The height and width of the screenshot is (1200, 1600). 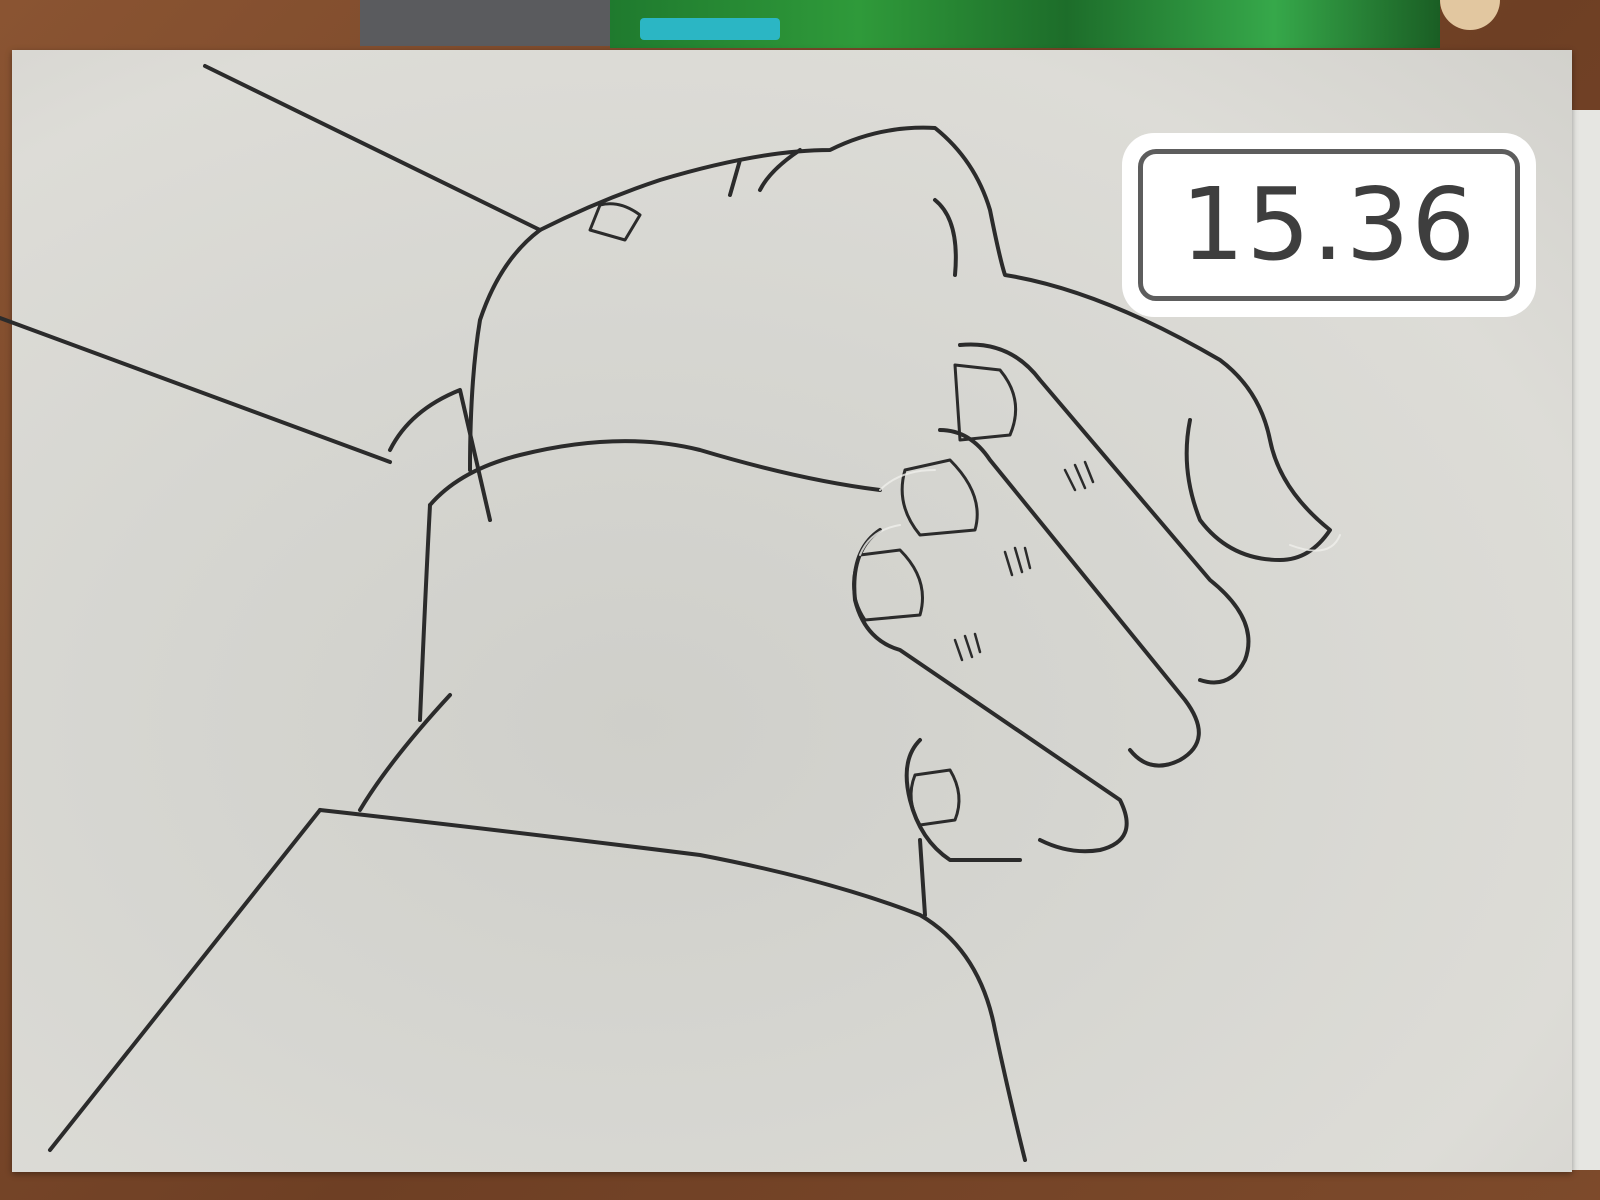 I want to click on finger-1-nail, so click(x=985, y=402).